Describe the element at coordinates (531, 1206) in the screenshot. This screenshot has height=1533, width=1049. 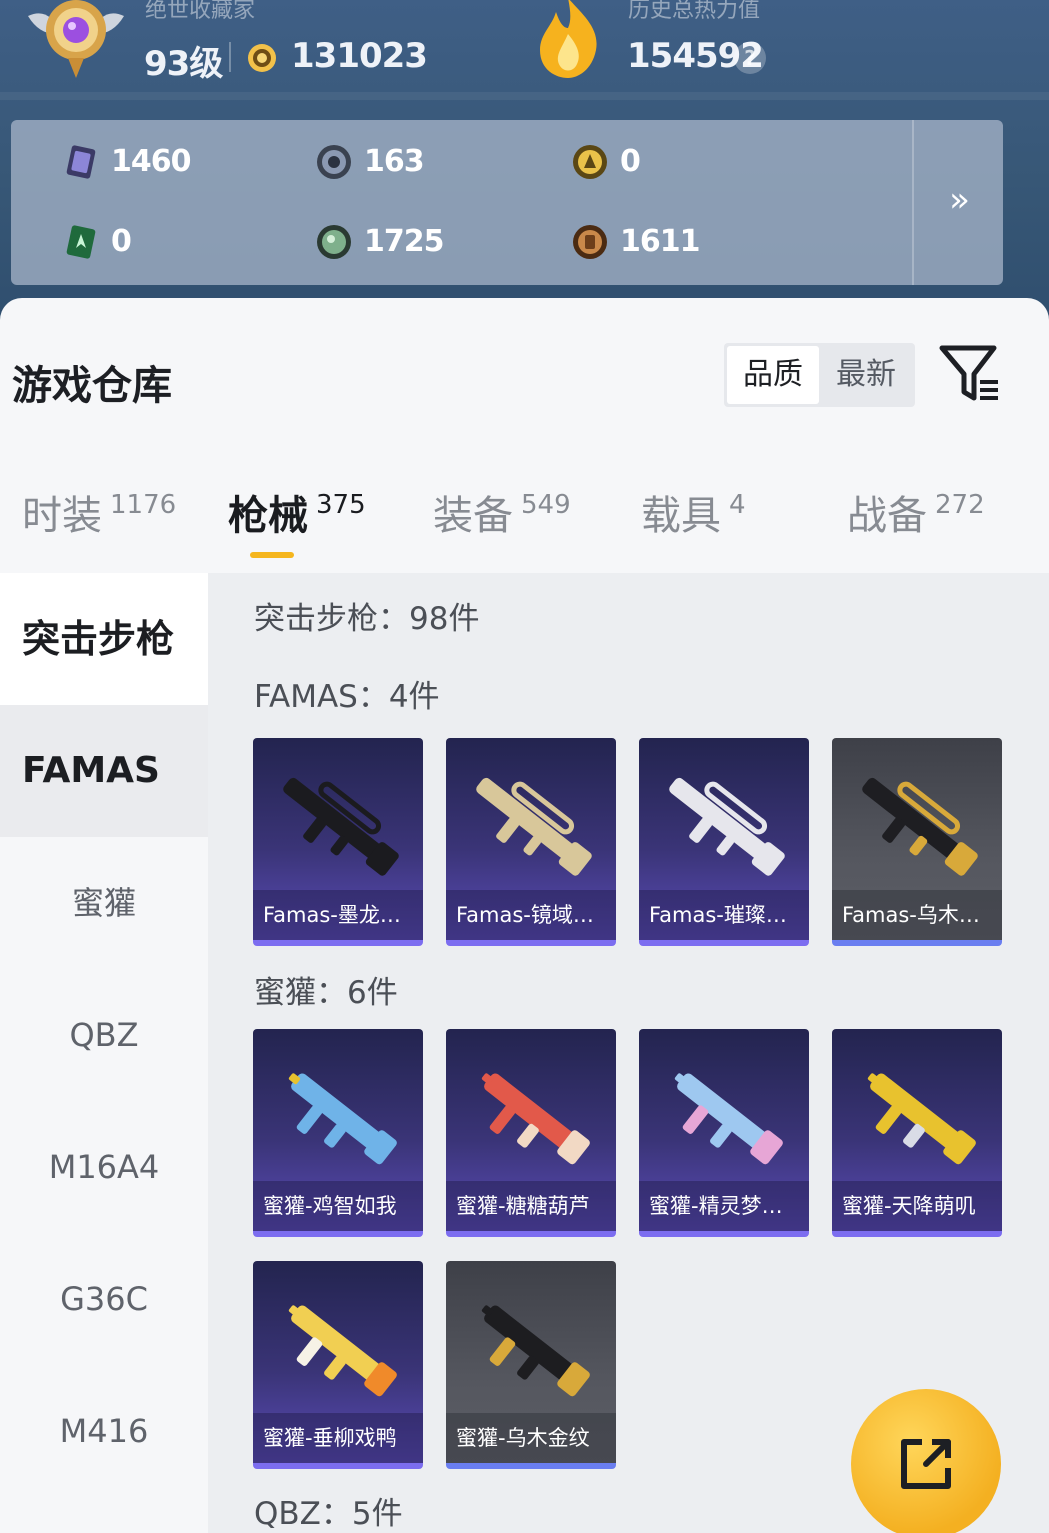
I see `weapon-name: 蜜獾-糖糖葫芦` at that location.